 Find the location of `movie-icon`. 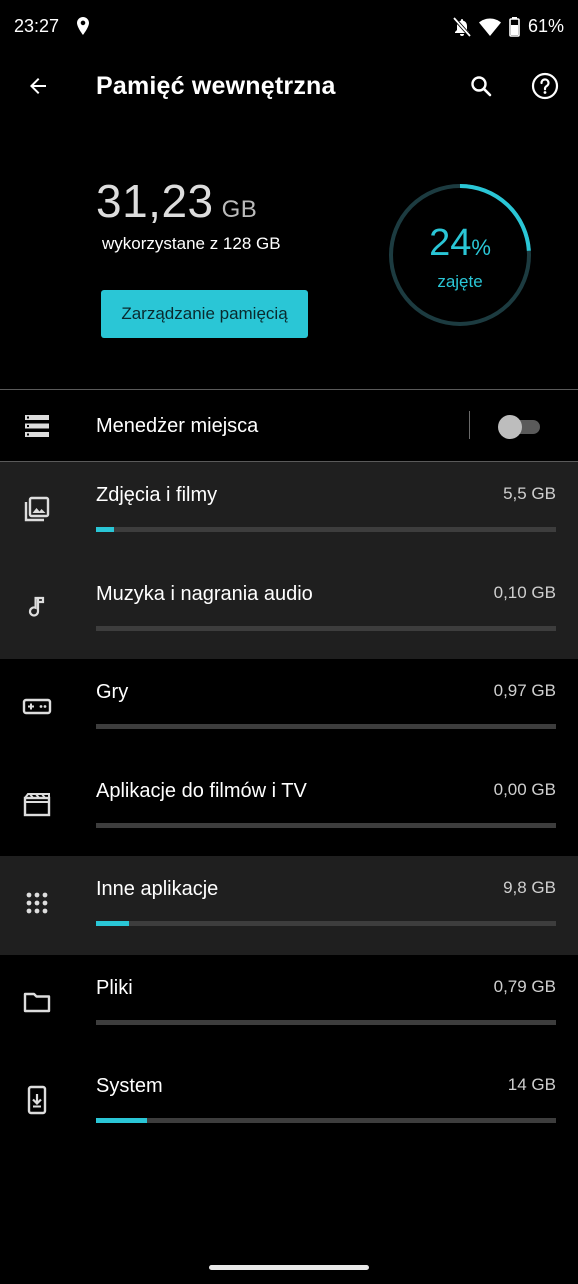

movie-icon is located at coordinates (37, 805).